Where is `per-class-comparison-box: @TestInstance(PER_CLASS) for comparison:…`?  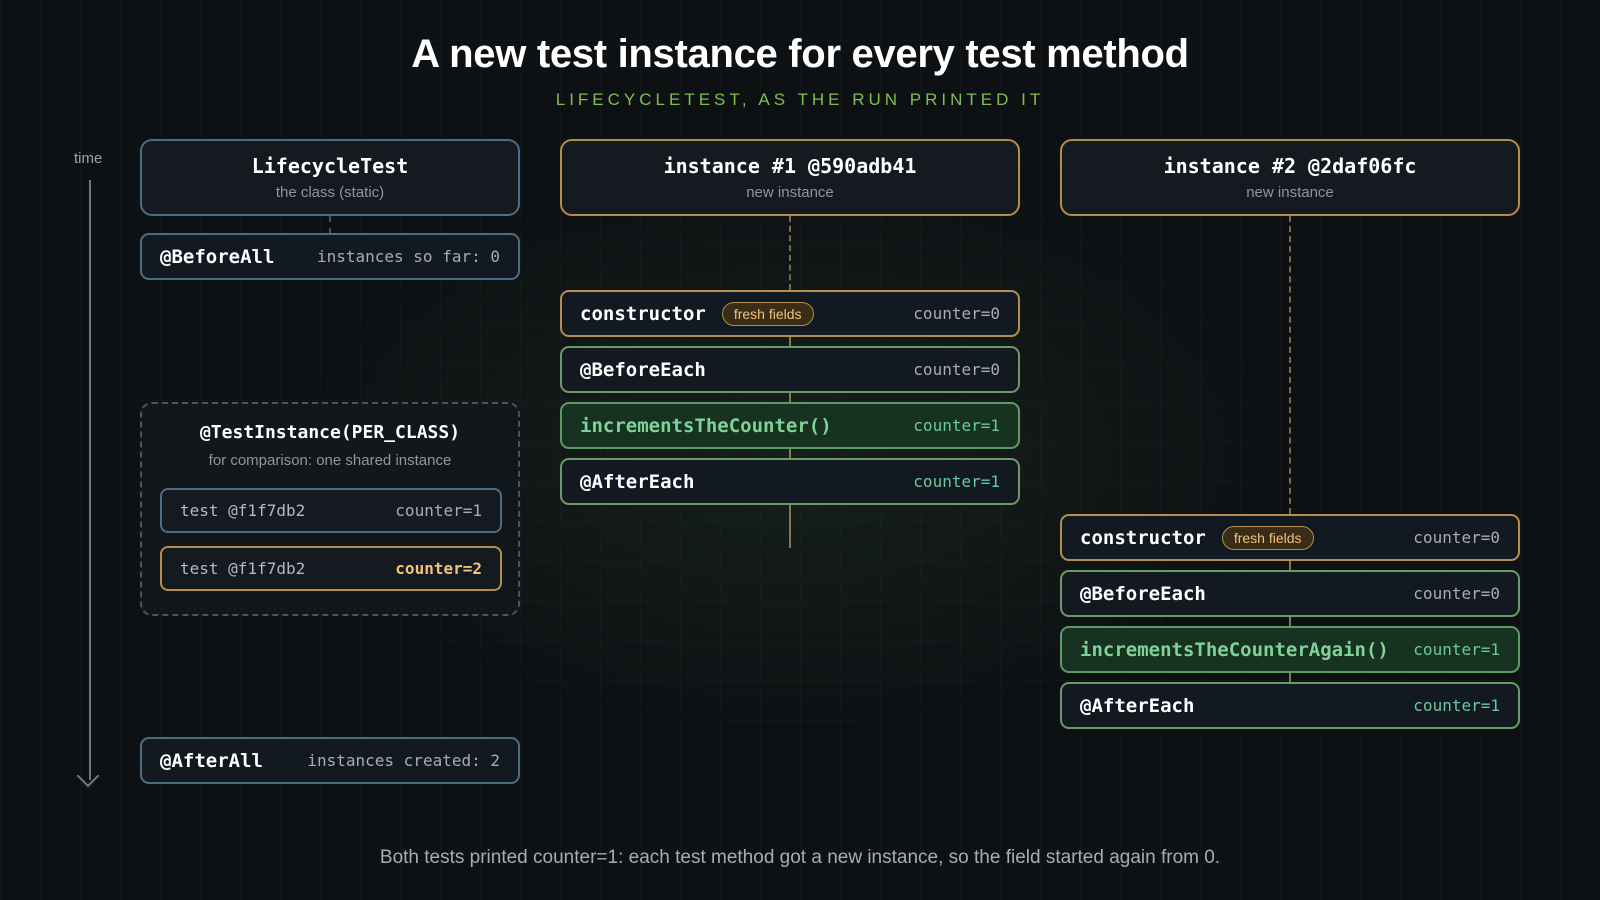
per-class-comparison-box: @TestInstance(PER_CLASS) for comparison:… is located at coordinates (330, 509).